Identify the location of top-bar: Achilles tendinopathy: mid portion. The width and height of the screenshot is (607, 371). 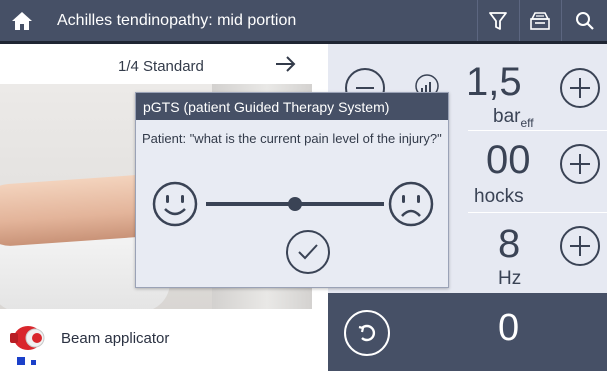
(303, 22).